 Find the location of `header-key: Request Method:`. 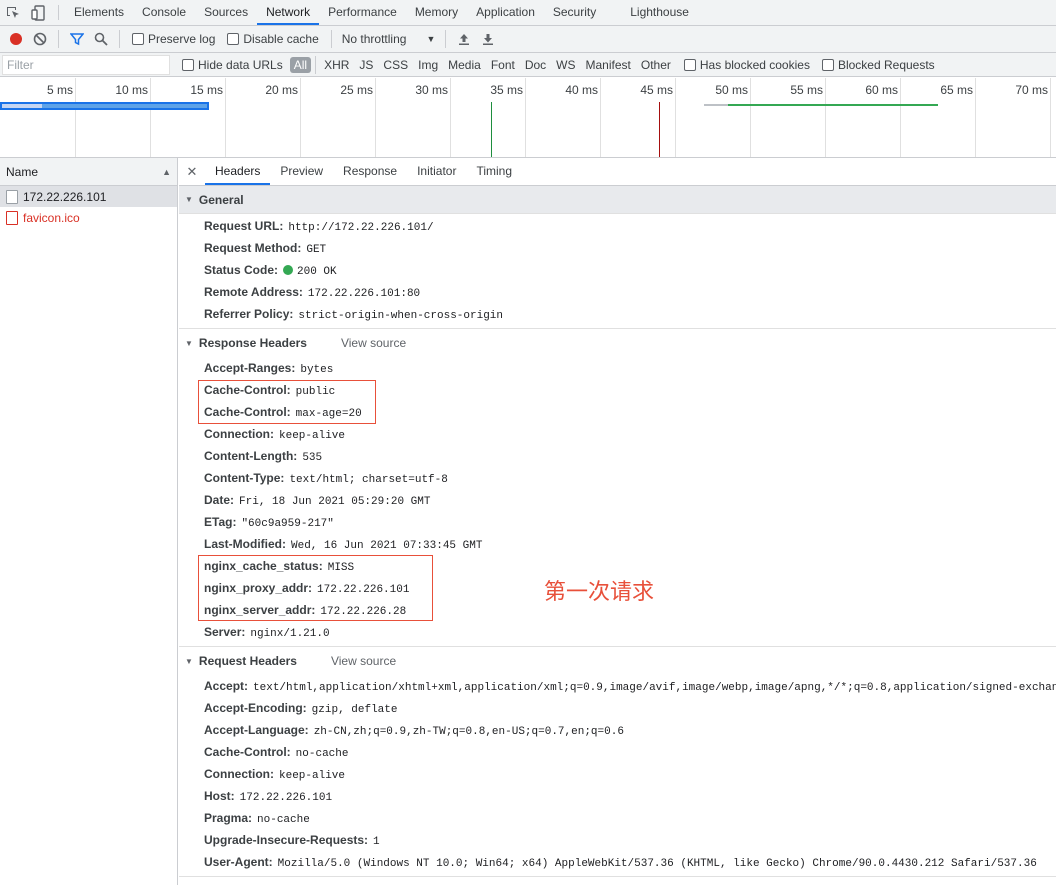

header-key: Request Method: is located at coordinates (253, 248).